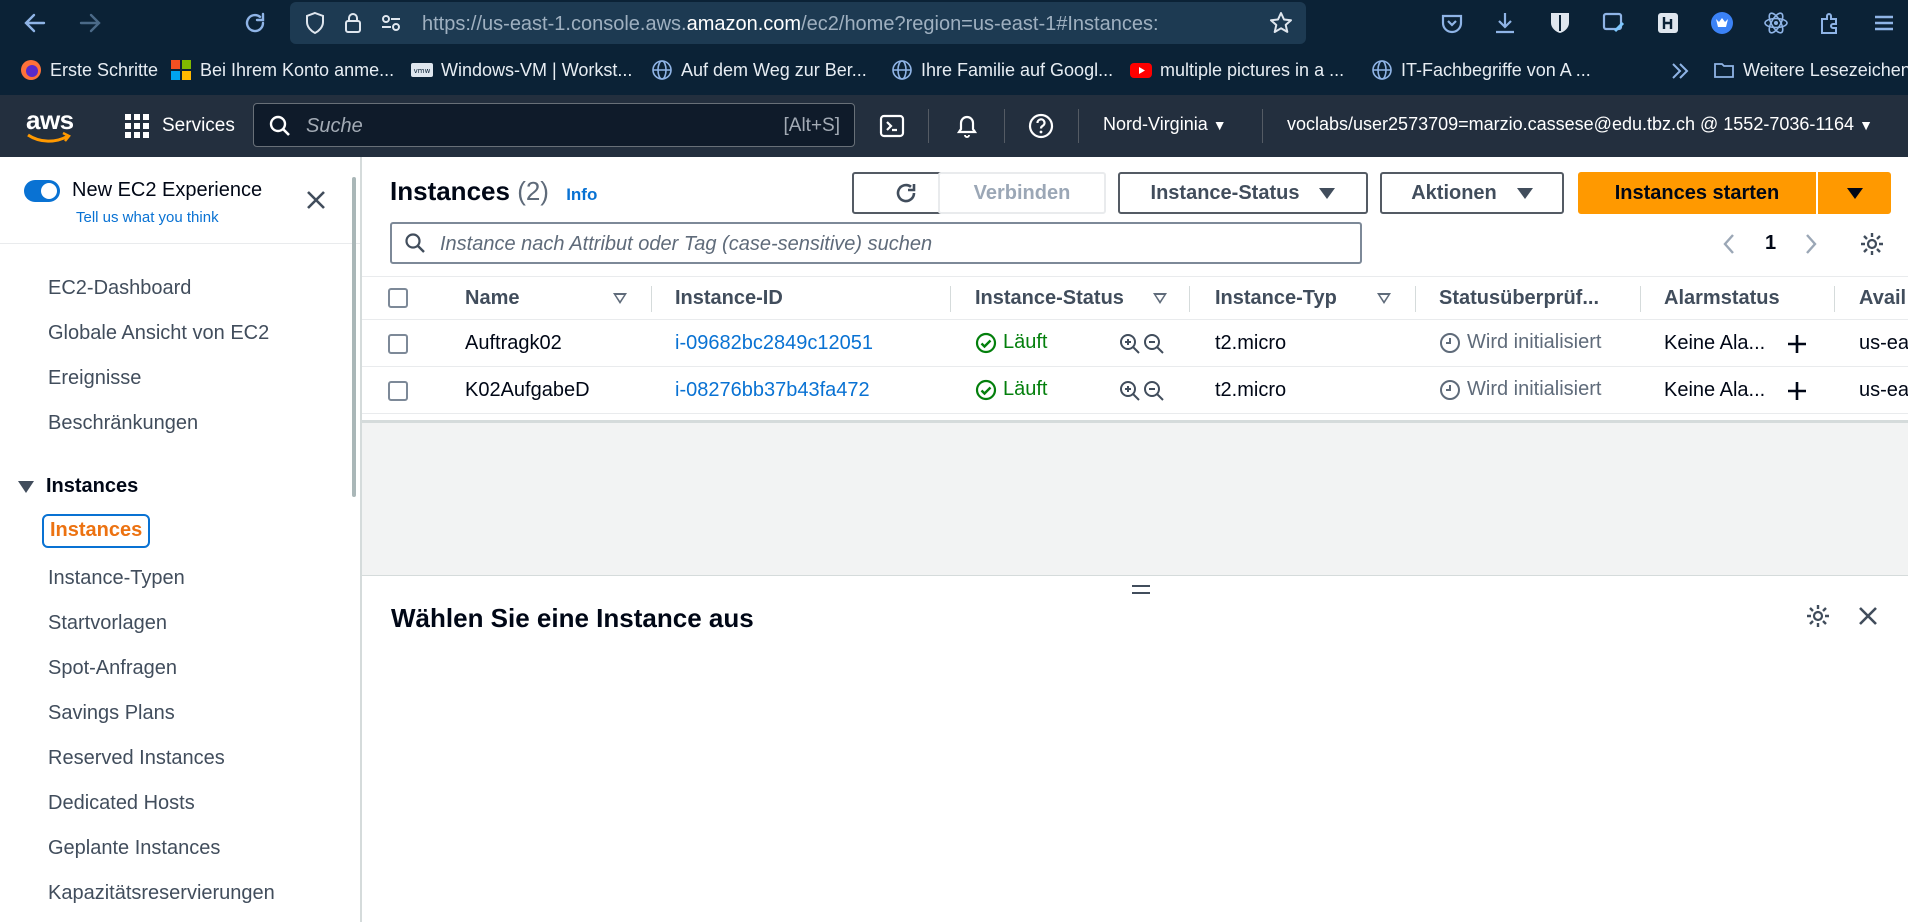 The image size is (1908, 922). I want to click on section-collapse-icon, so click(26, 487).